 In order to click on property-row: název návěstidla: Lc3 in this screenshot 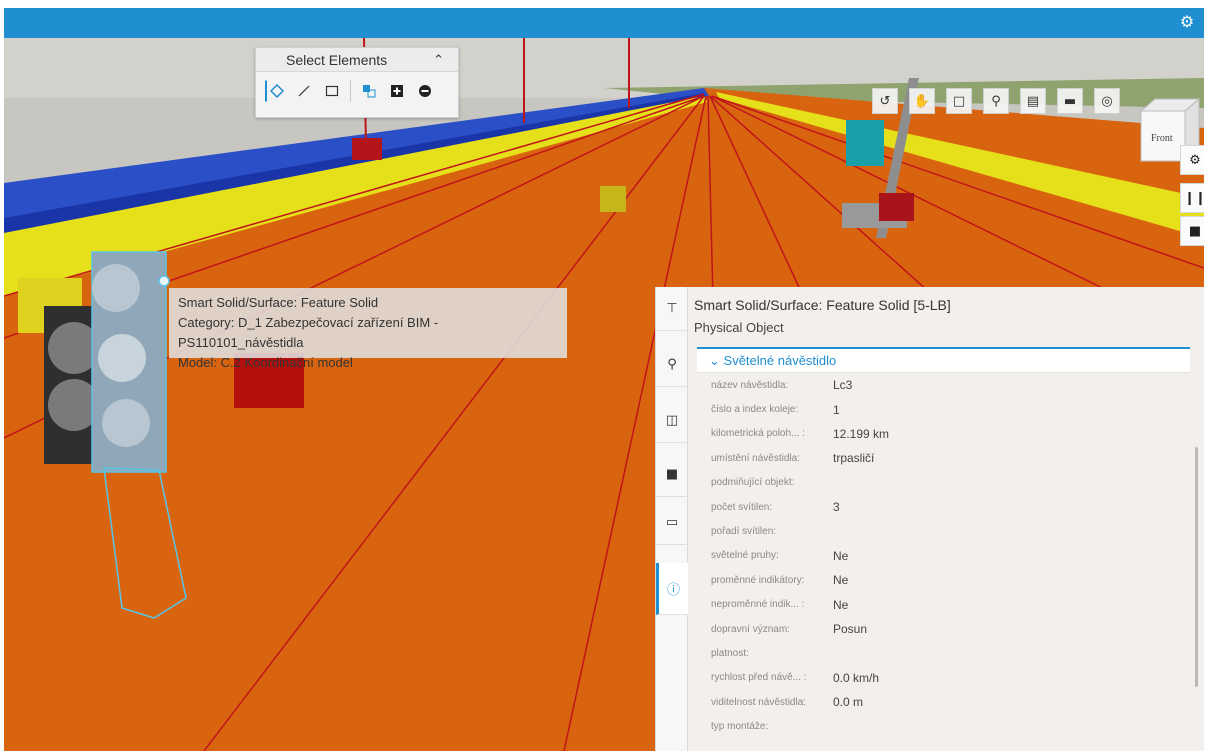, I will do `click(943, 385)`.